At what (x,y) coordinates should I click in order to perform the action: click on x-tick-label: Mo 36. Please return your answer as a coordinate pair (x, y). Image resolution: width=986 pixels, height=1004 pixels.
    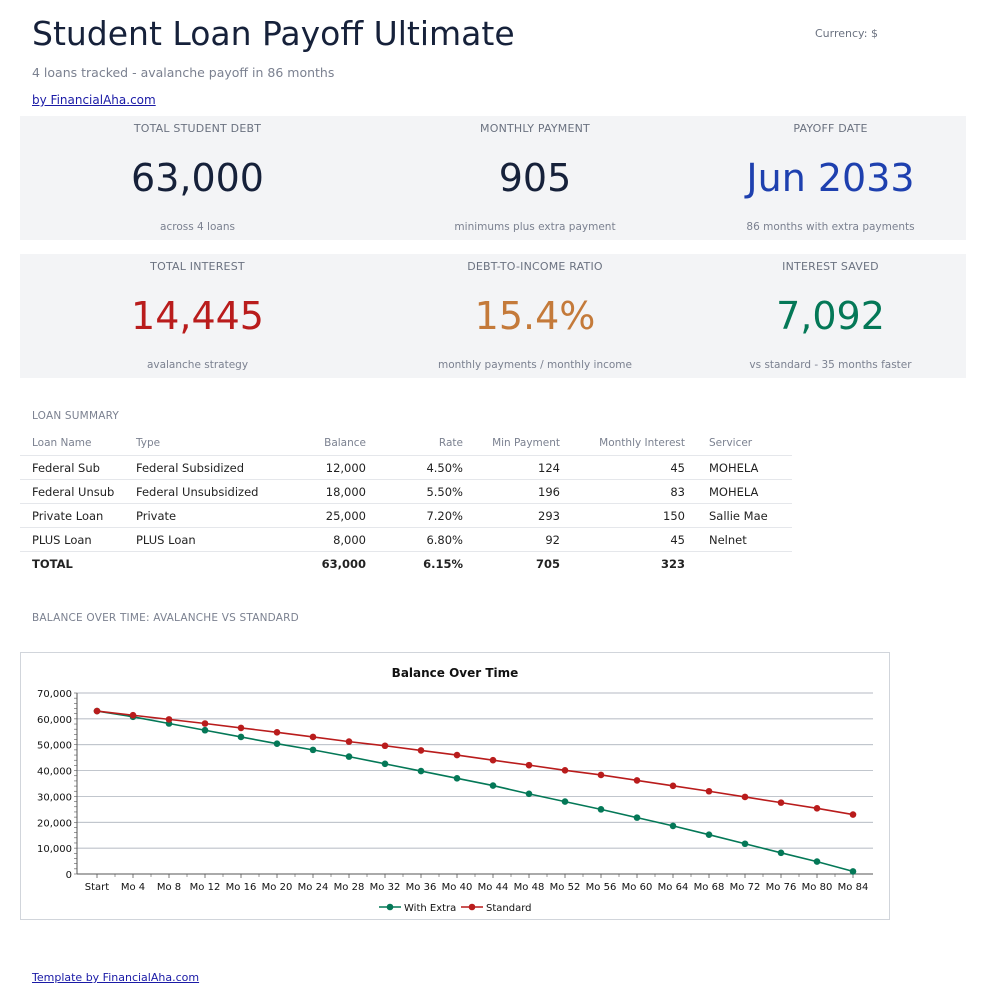
    Looking at the image, I should click on (421, 887).